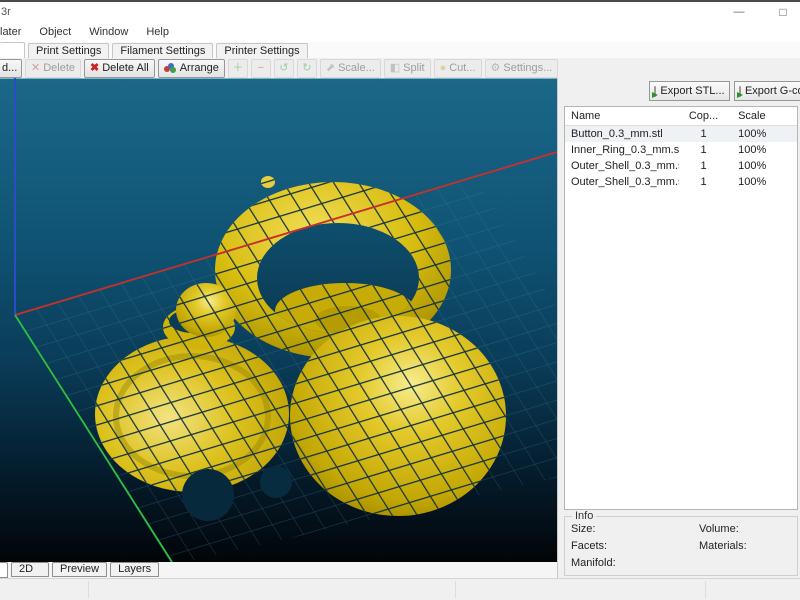  Describe the element at coordinates (395, 67) in the screenshot. I see `split-icon: ◧` at that location.